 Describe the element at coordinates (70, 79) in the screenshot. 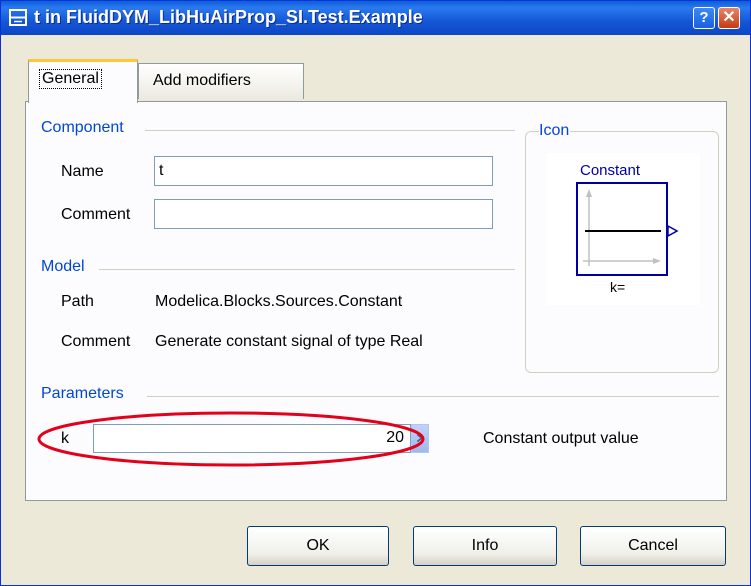

I see `tab-general-label: General` at that location.